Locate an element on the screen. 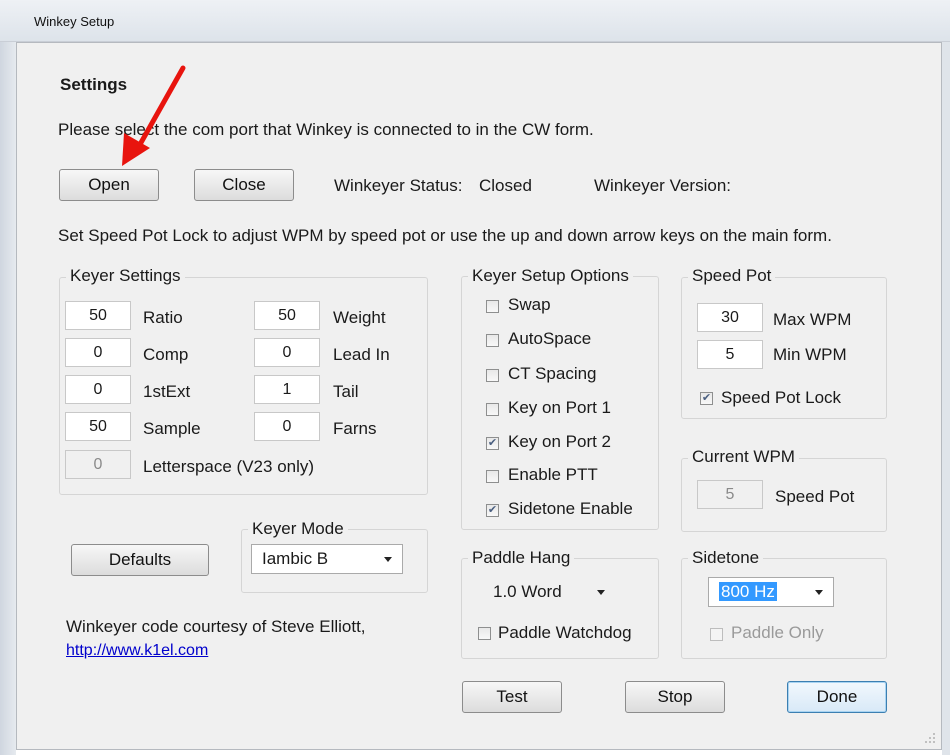 Image resolution: width=950 pixels, height=755 pixels. keyer-mode-label: Keyer Mode is located at coordinates (298, 529).